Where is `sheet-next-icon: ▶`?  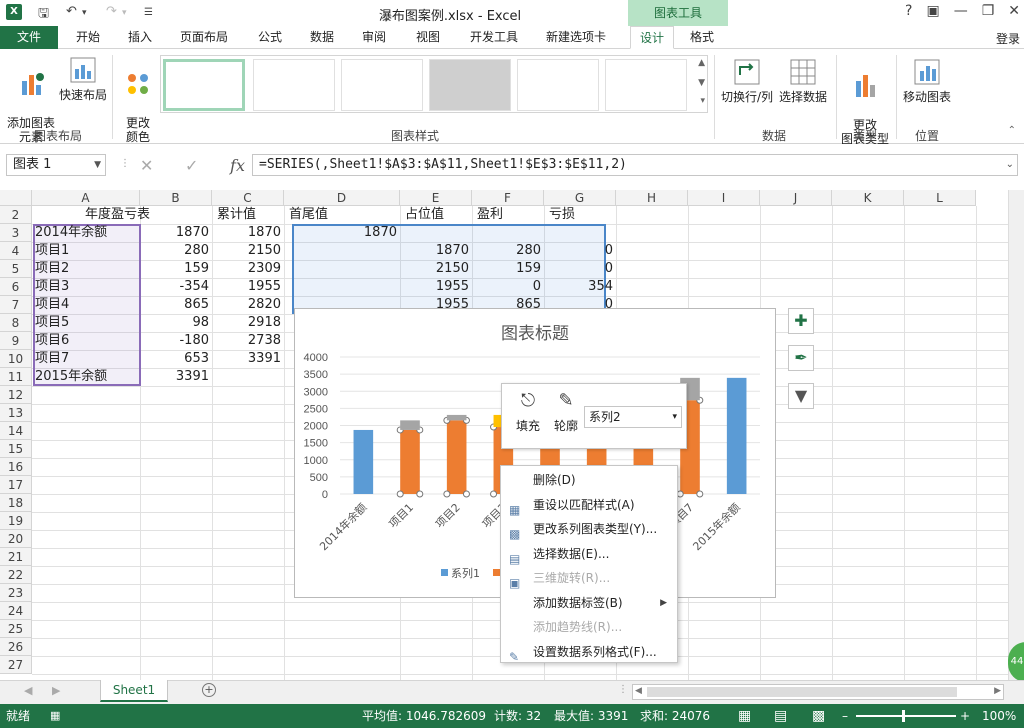
sheet-next-icon: ▶ is located at coordinates (56, 690).